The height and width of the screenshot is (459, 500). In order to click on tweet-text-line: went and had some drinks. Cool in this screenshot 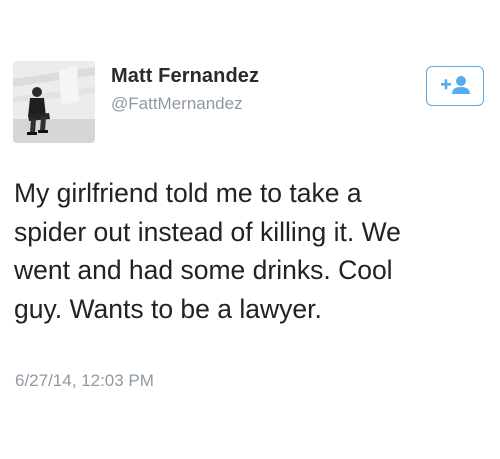, I will do `click(203, 270)`.